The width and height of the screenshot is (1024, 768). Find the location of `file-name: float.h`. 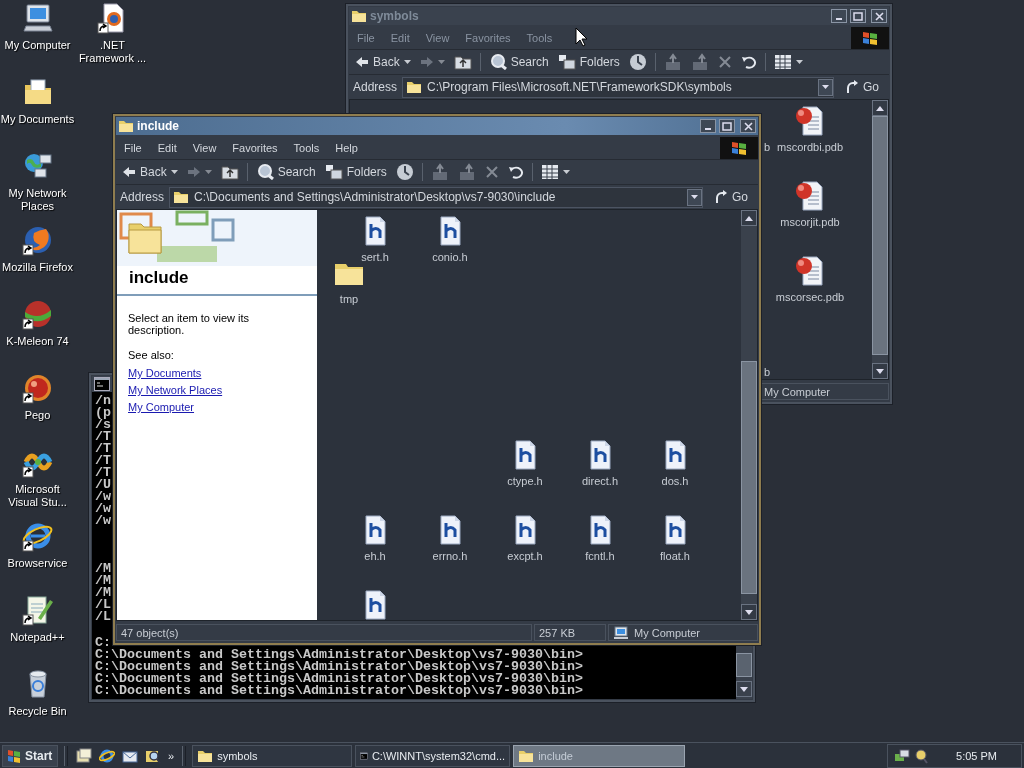

file-name: float.h is located at coordinates (675, 556).